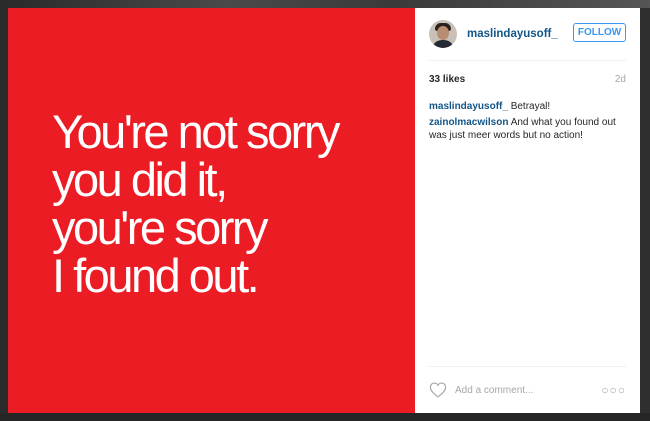 The width and height of the screenshot is (650, 421). Describe the element at coordinates (468, 122) in the screenshot. I see `comment-author: zainolmacwilson` at that location.